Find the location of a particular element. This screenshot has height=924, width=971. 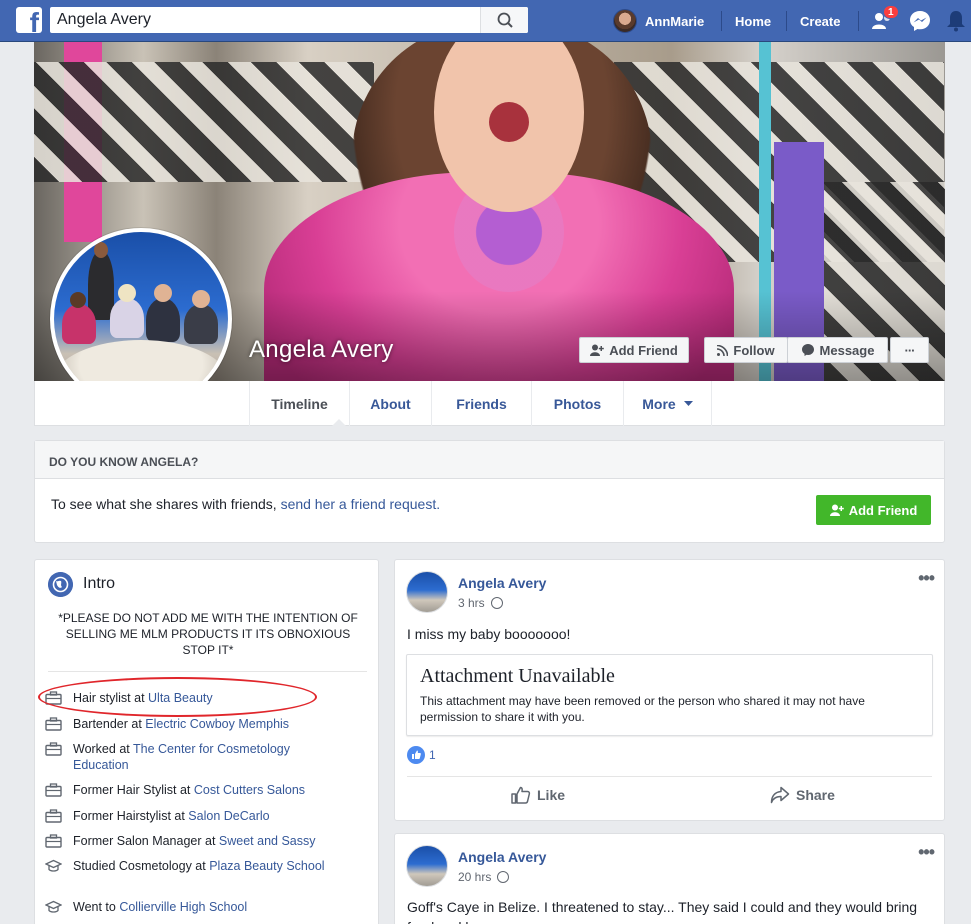

tab-friends-label: Friends is located at coordinates (481, 403).